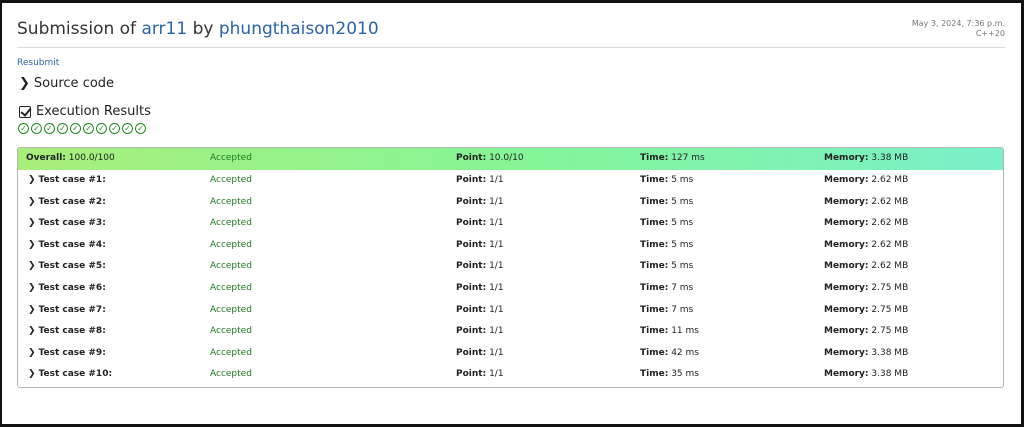 The width and height of the screenshot is (1024, 427). I want to click on test-case-name: ❯ Test case #4:, so click(67, 246).